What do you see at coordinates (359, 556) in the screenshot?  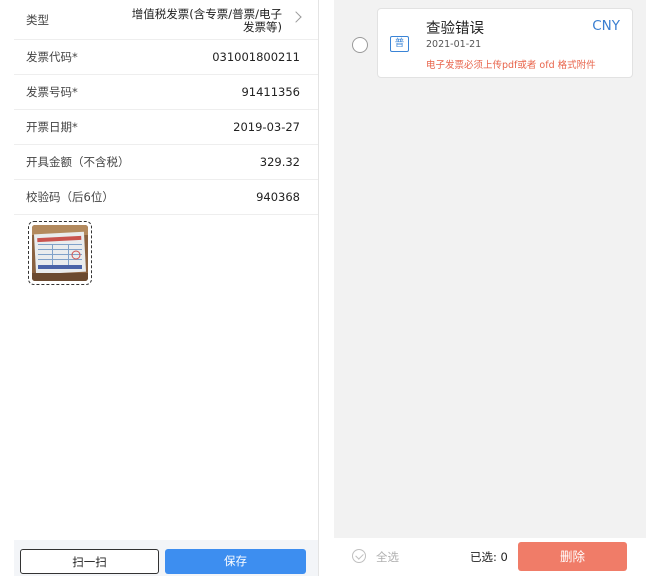 I see `select-all-check-icon` at bounding box center [359, 556].